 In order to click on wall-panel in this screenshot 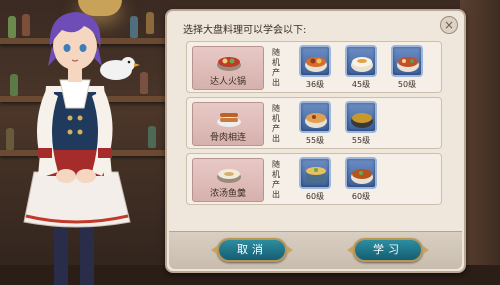, I will do `click(480, 142)`.